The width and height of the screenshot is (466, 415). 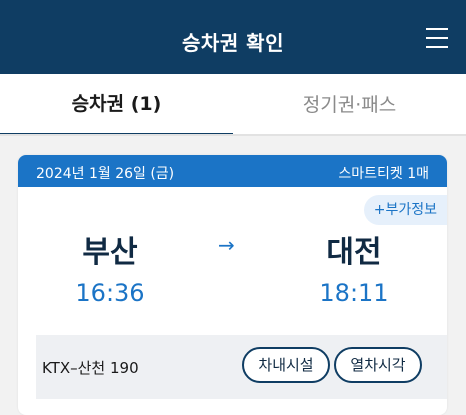 What do you see at coordinates (233, 135) in the screenshot?
I see `tab-divider` at bounding box center [233, 135].